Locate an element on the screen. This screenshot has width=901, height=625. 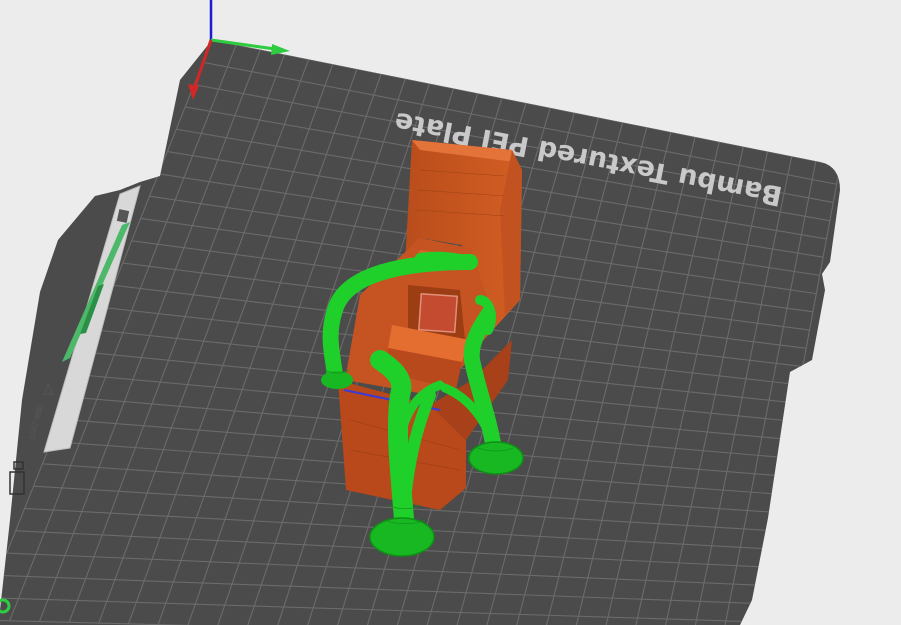
support-foot-right is located at coordinates (496, 458).